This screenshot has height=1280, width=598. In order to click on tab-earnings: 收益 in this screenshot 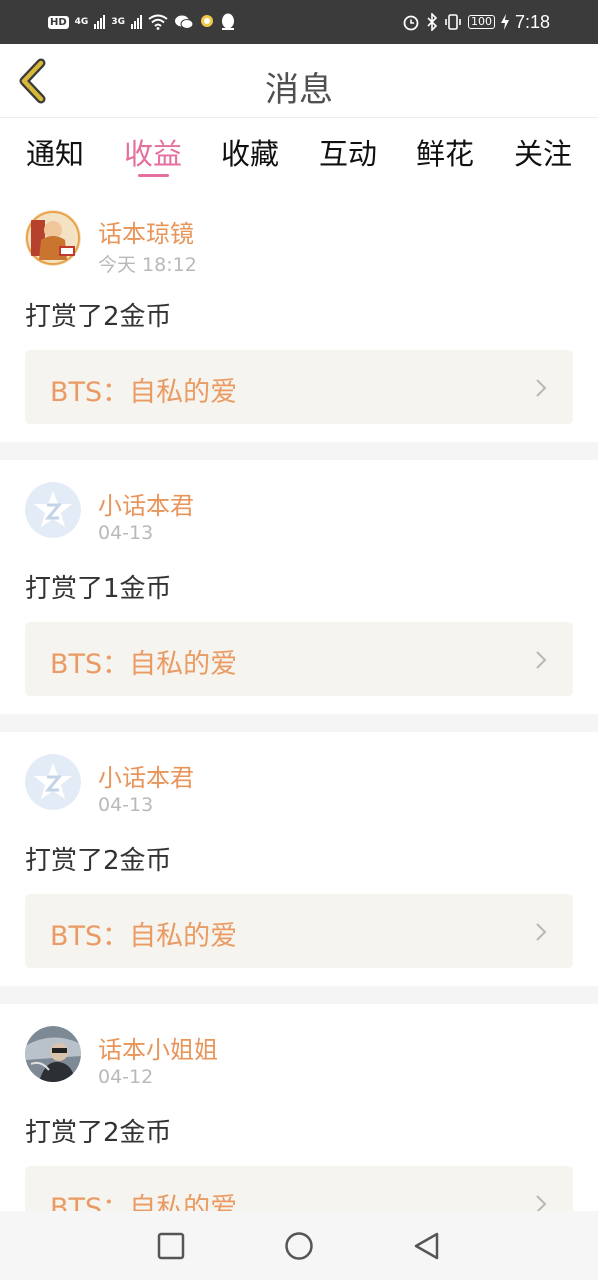, I will do `click(153, 152)`.